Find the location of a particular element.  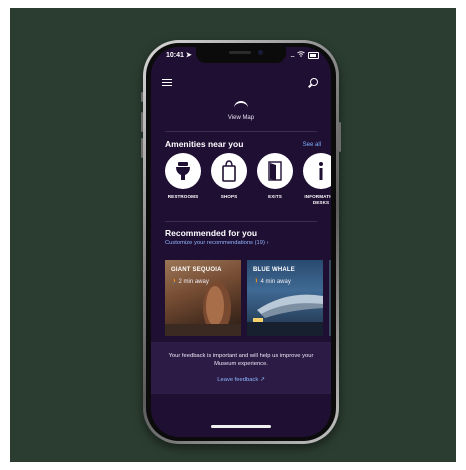

amenity-exits: EXITS is located at coordinates (275, 176).